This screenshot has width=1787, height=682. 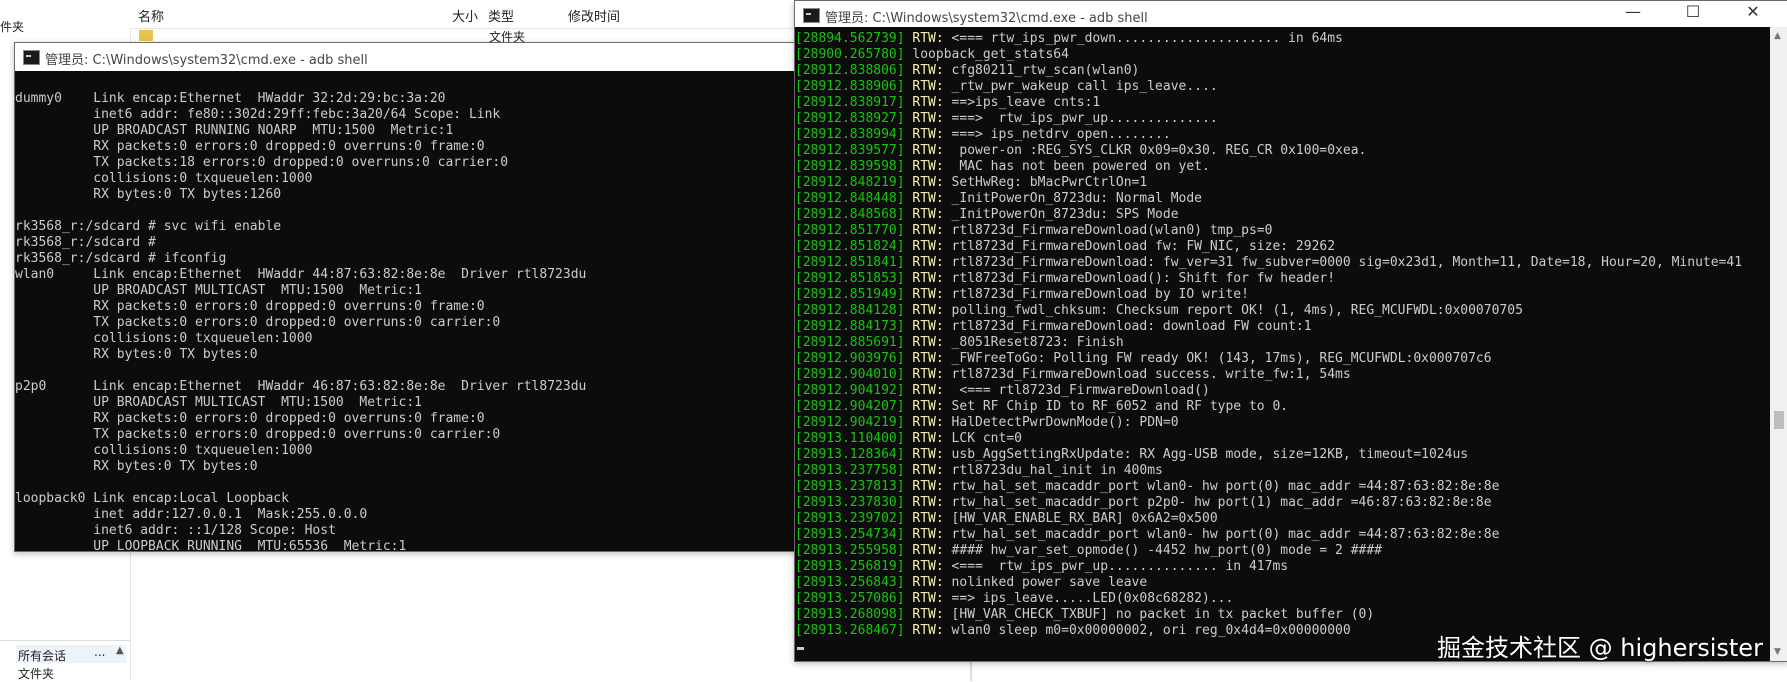 What do you see at coordinates (850, 150) in the screenshot?
I see `log-timestamp: [28912.839577]` at bounding box center [850, 150].